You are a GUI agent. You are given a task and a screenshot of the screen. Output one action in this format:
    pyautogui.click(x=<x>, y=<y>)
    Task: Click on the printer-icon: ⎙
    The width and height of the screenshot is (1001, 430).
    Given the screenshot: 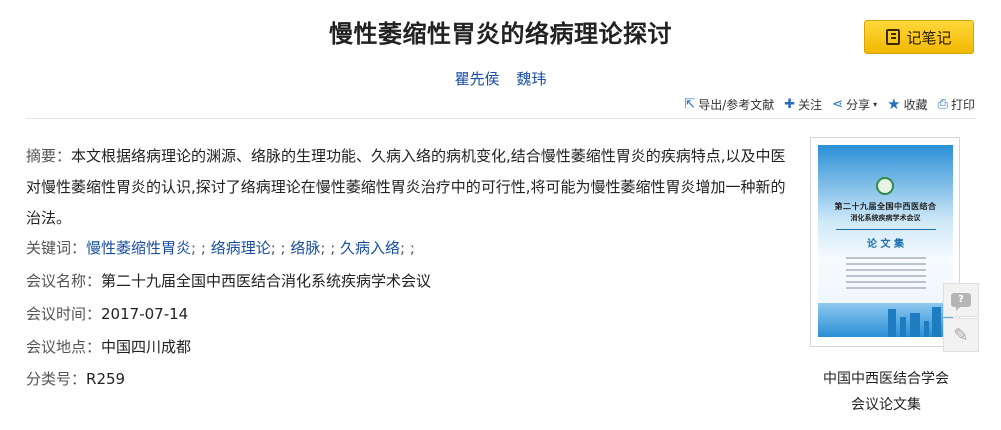 What is the action you would take?
    pyautogui.click(x=942, y=104)
    